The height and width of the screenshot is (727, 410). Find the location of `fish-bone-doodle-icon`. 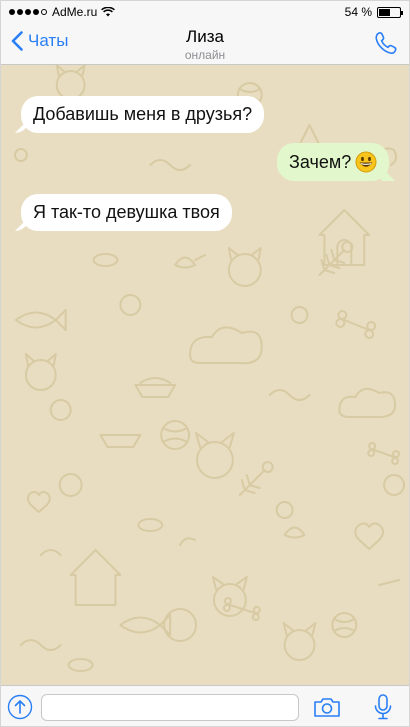

fish-bone-doodle-icon is located at coordinates (256, 478).